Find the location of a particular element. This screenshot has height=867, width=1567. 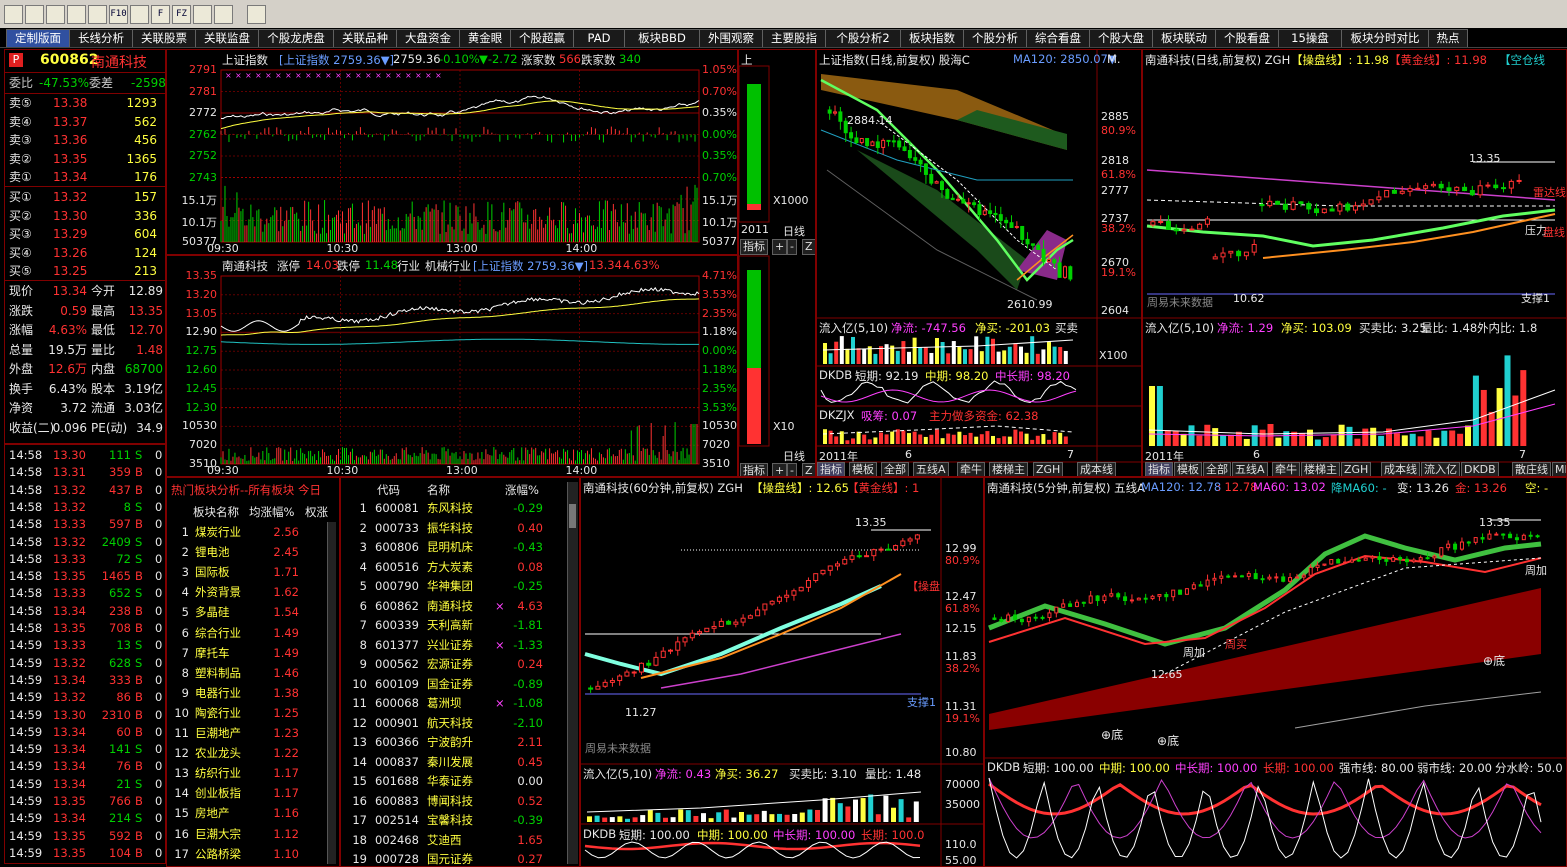

idd-tab-1: 模板 is located at coordinates (863, 469).